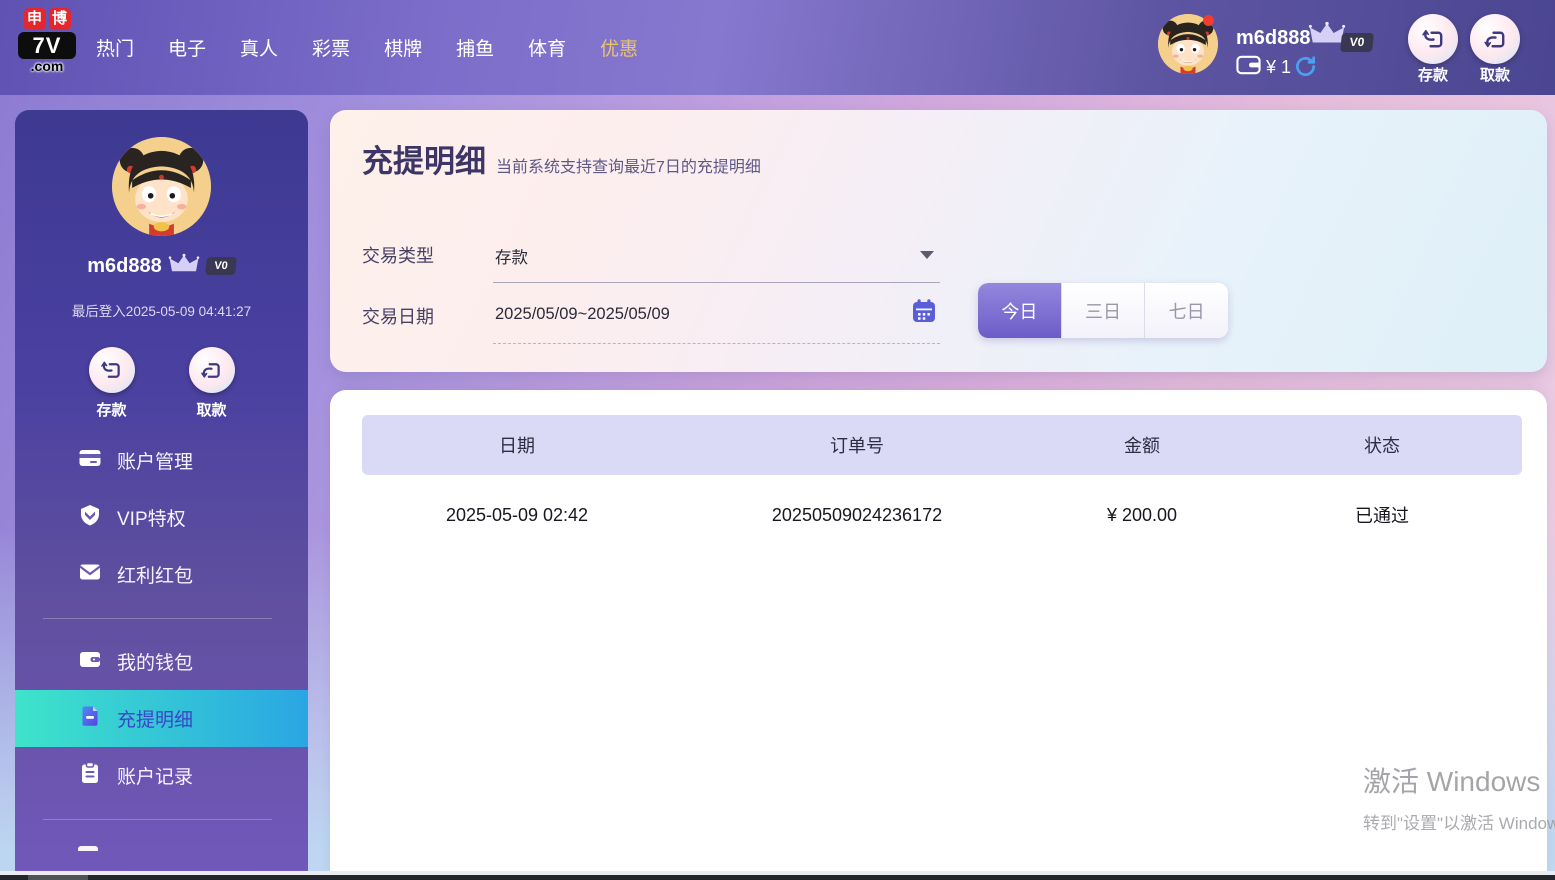 This screenshot has height=880, width=1555. I want to click on sidebar-withdraw-button: 取款, so click(212, 383).